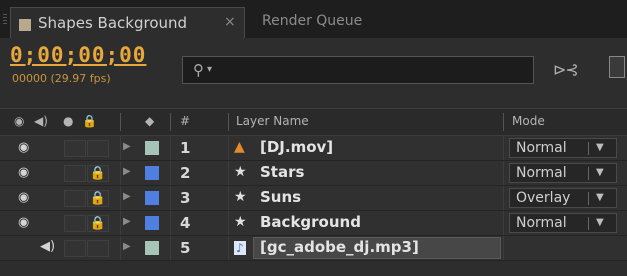 The image size is (627, 276). What do you see at coordinates (358, 70) in the screenshot?
I see `search-input: ⚲ ▾` at bounding box center [358, 70].